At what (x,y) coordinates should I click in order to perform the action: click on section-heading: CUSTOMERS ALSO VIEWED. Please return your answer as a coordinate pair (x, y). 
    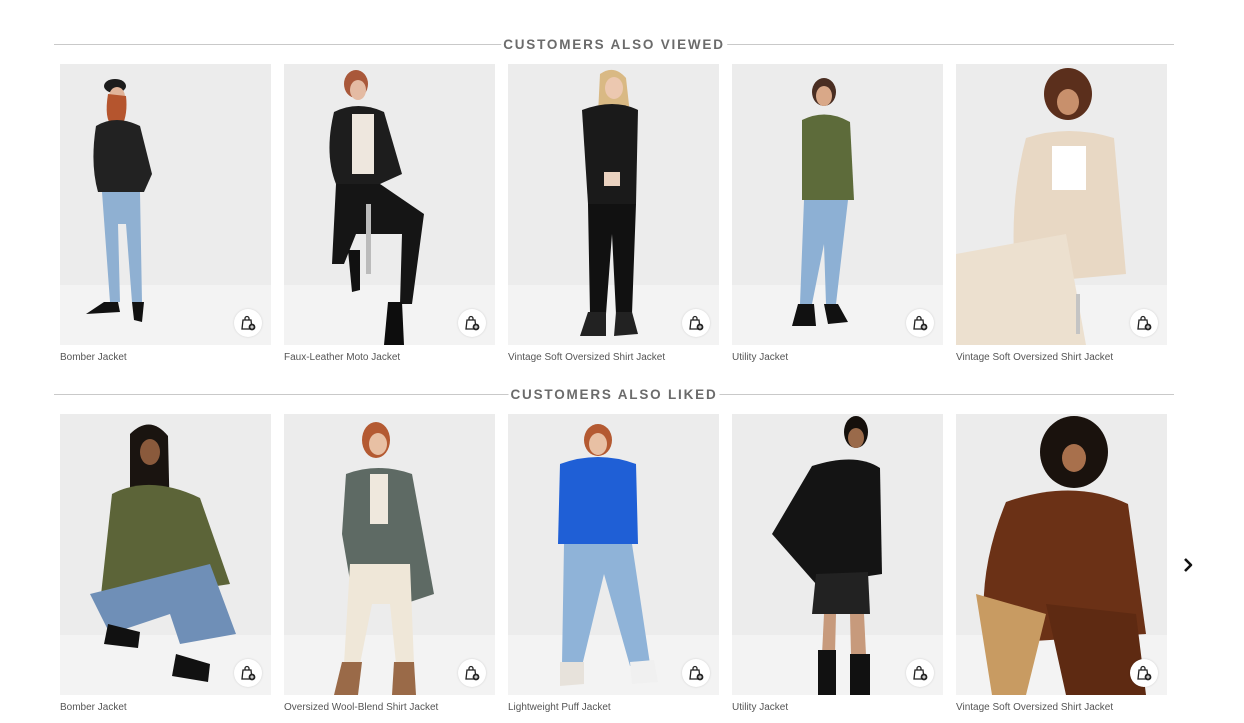
    Looking at the image, I should click on (614, 45).